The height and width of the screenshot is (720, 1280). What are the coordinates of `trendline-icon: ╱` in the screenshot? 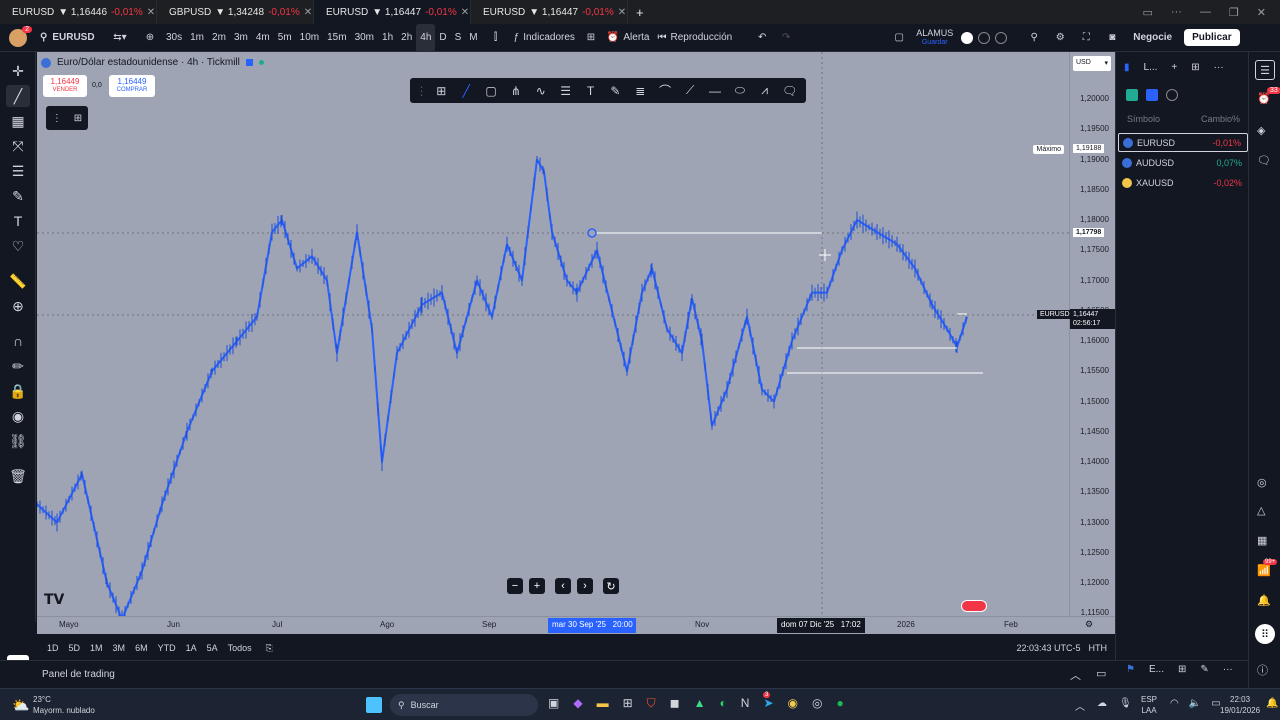 It's located at (466, 91).